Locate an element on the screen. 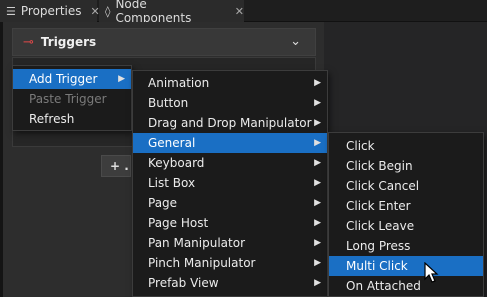  chevron-down-icon: ⌄ is located at coordinates (295, 41).